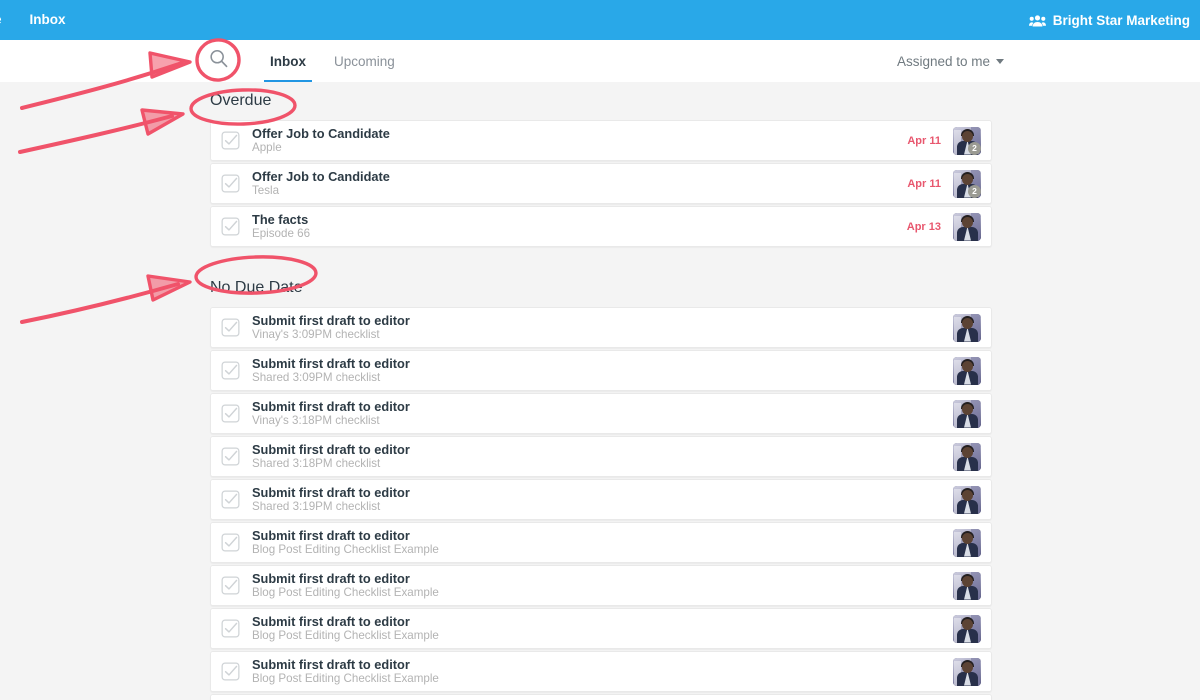  I want to click on task-row: Offer Job to Candidate Tesla Apr 11 2, so click(601, 183).